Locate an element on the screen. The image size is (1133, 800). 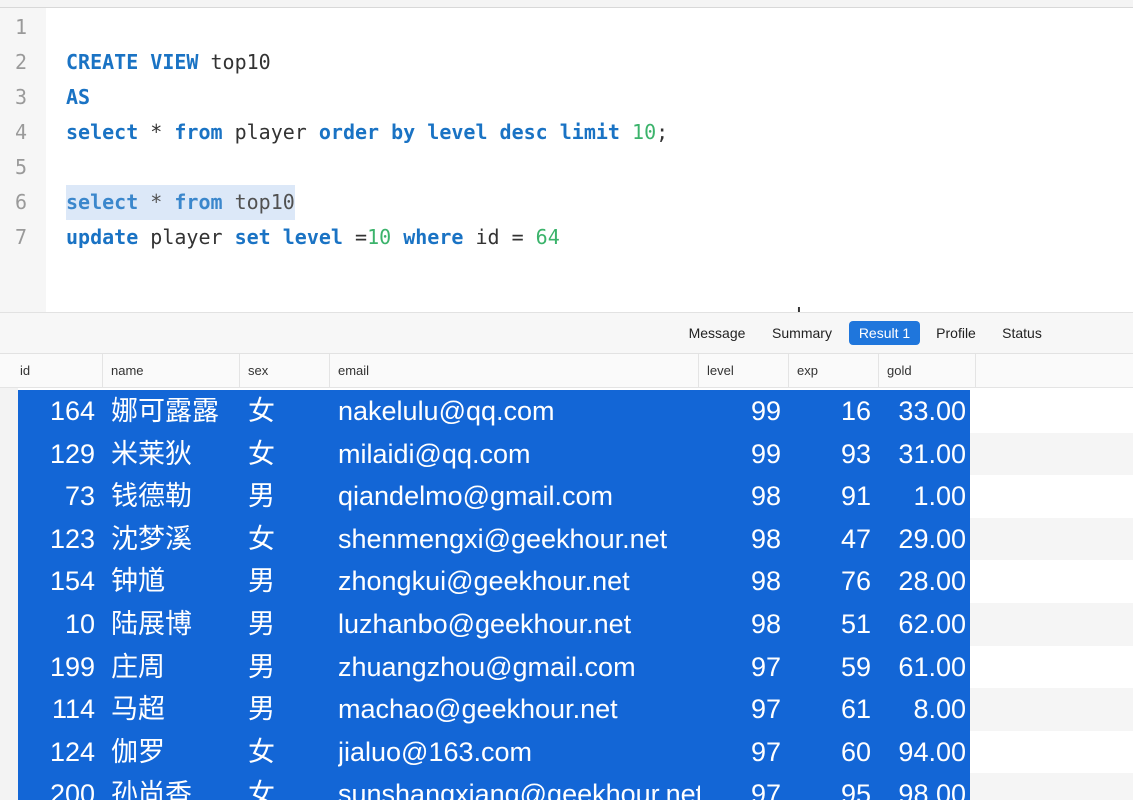
cell-name: 沈梦溪 is located at coordinates (176, 539).